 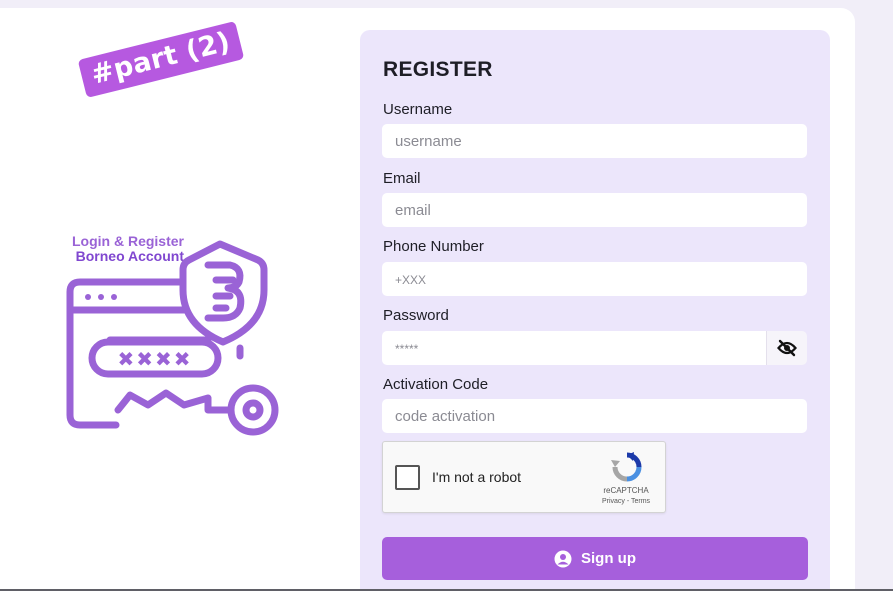 I want to click on password-visibility-toggle, so click(x=786, y=348).